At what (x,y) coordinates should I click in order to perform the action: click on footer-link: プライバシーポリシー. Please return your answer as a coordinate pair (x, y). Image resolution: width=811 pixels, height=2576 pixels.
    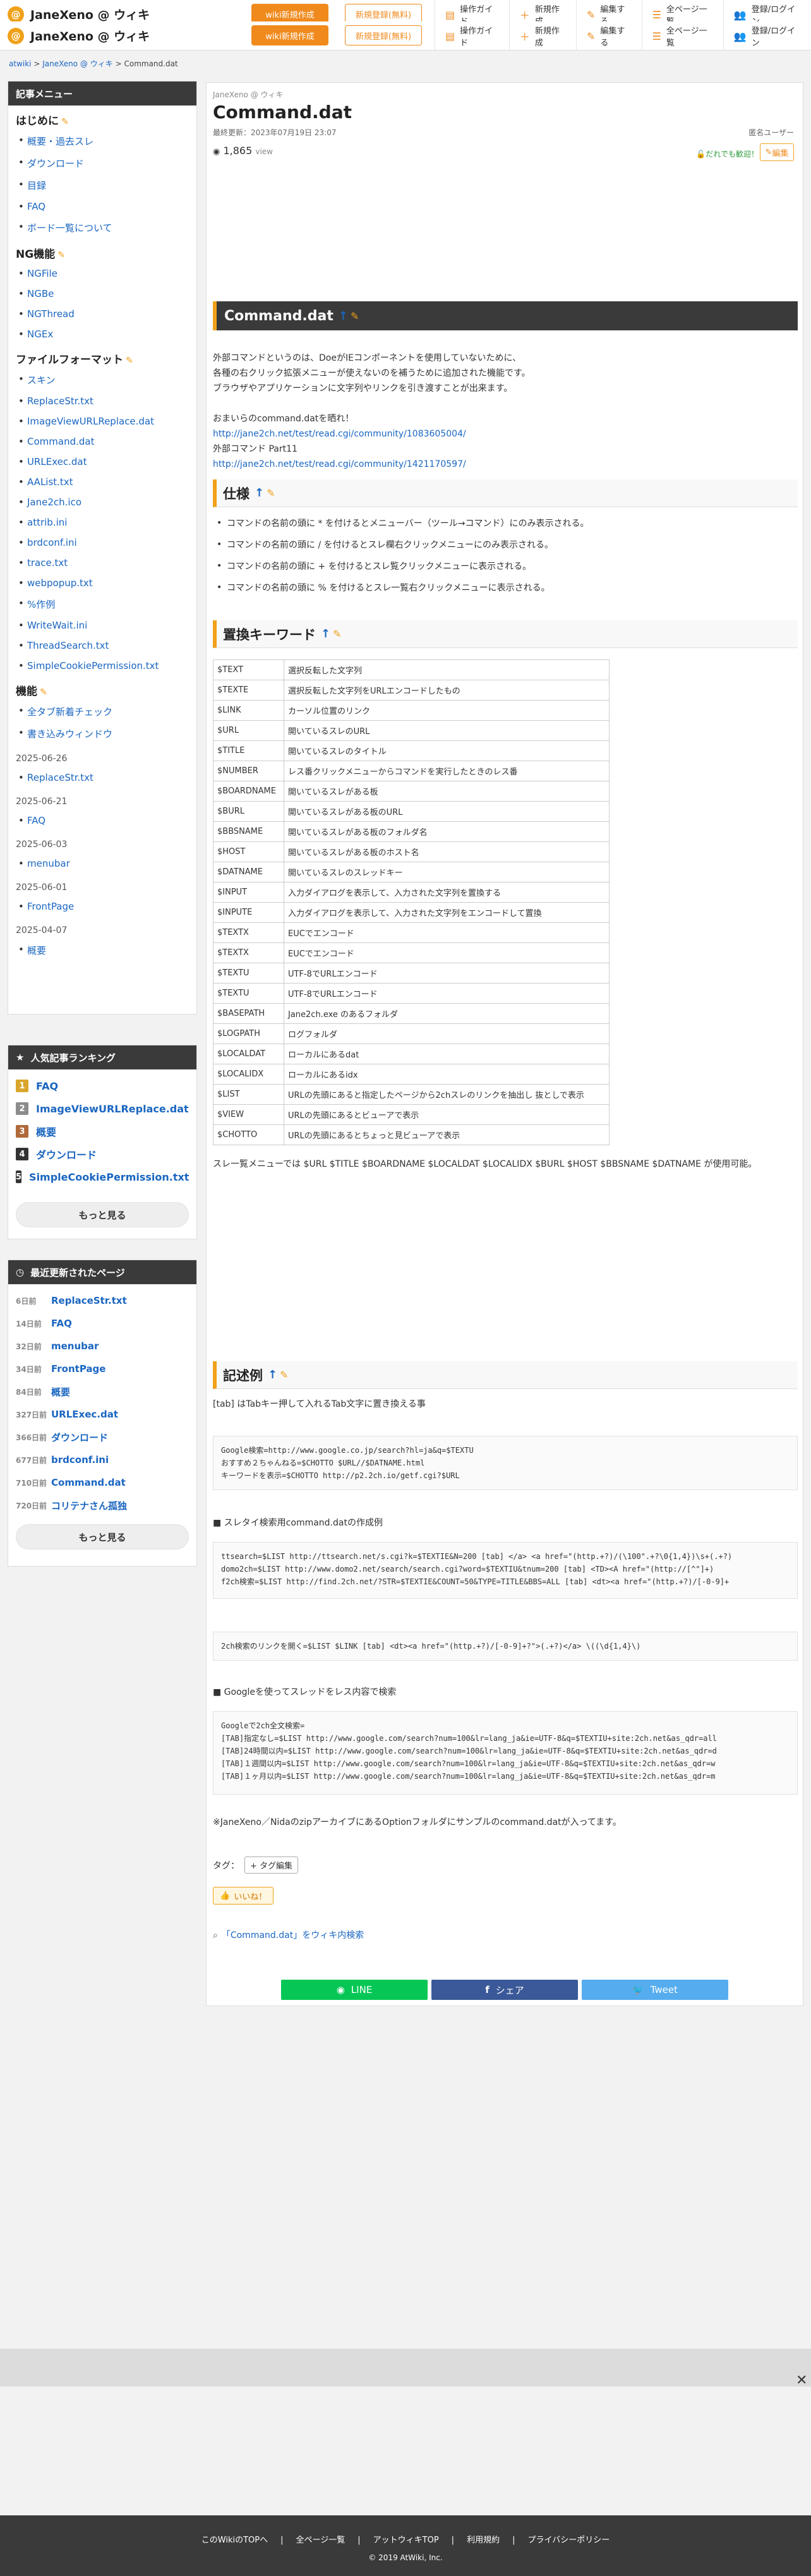
    Looking at the image, I should click on (568, 2540).